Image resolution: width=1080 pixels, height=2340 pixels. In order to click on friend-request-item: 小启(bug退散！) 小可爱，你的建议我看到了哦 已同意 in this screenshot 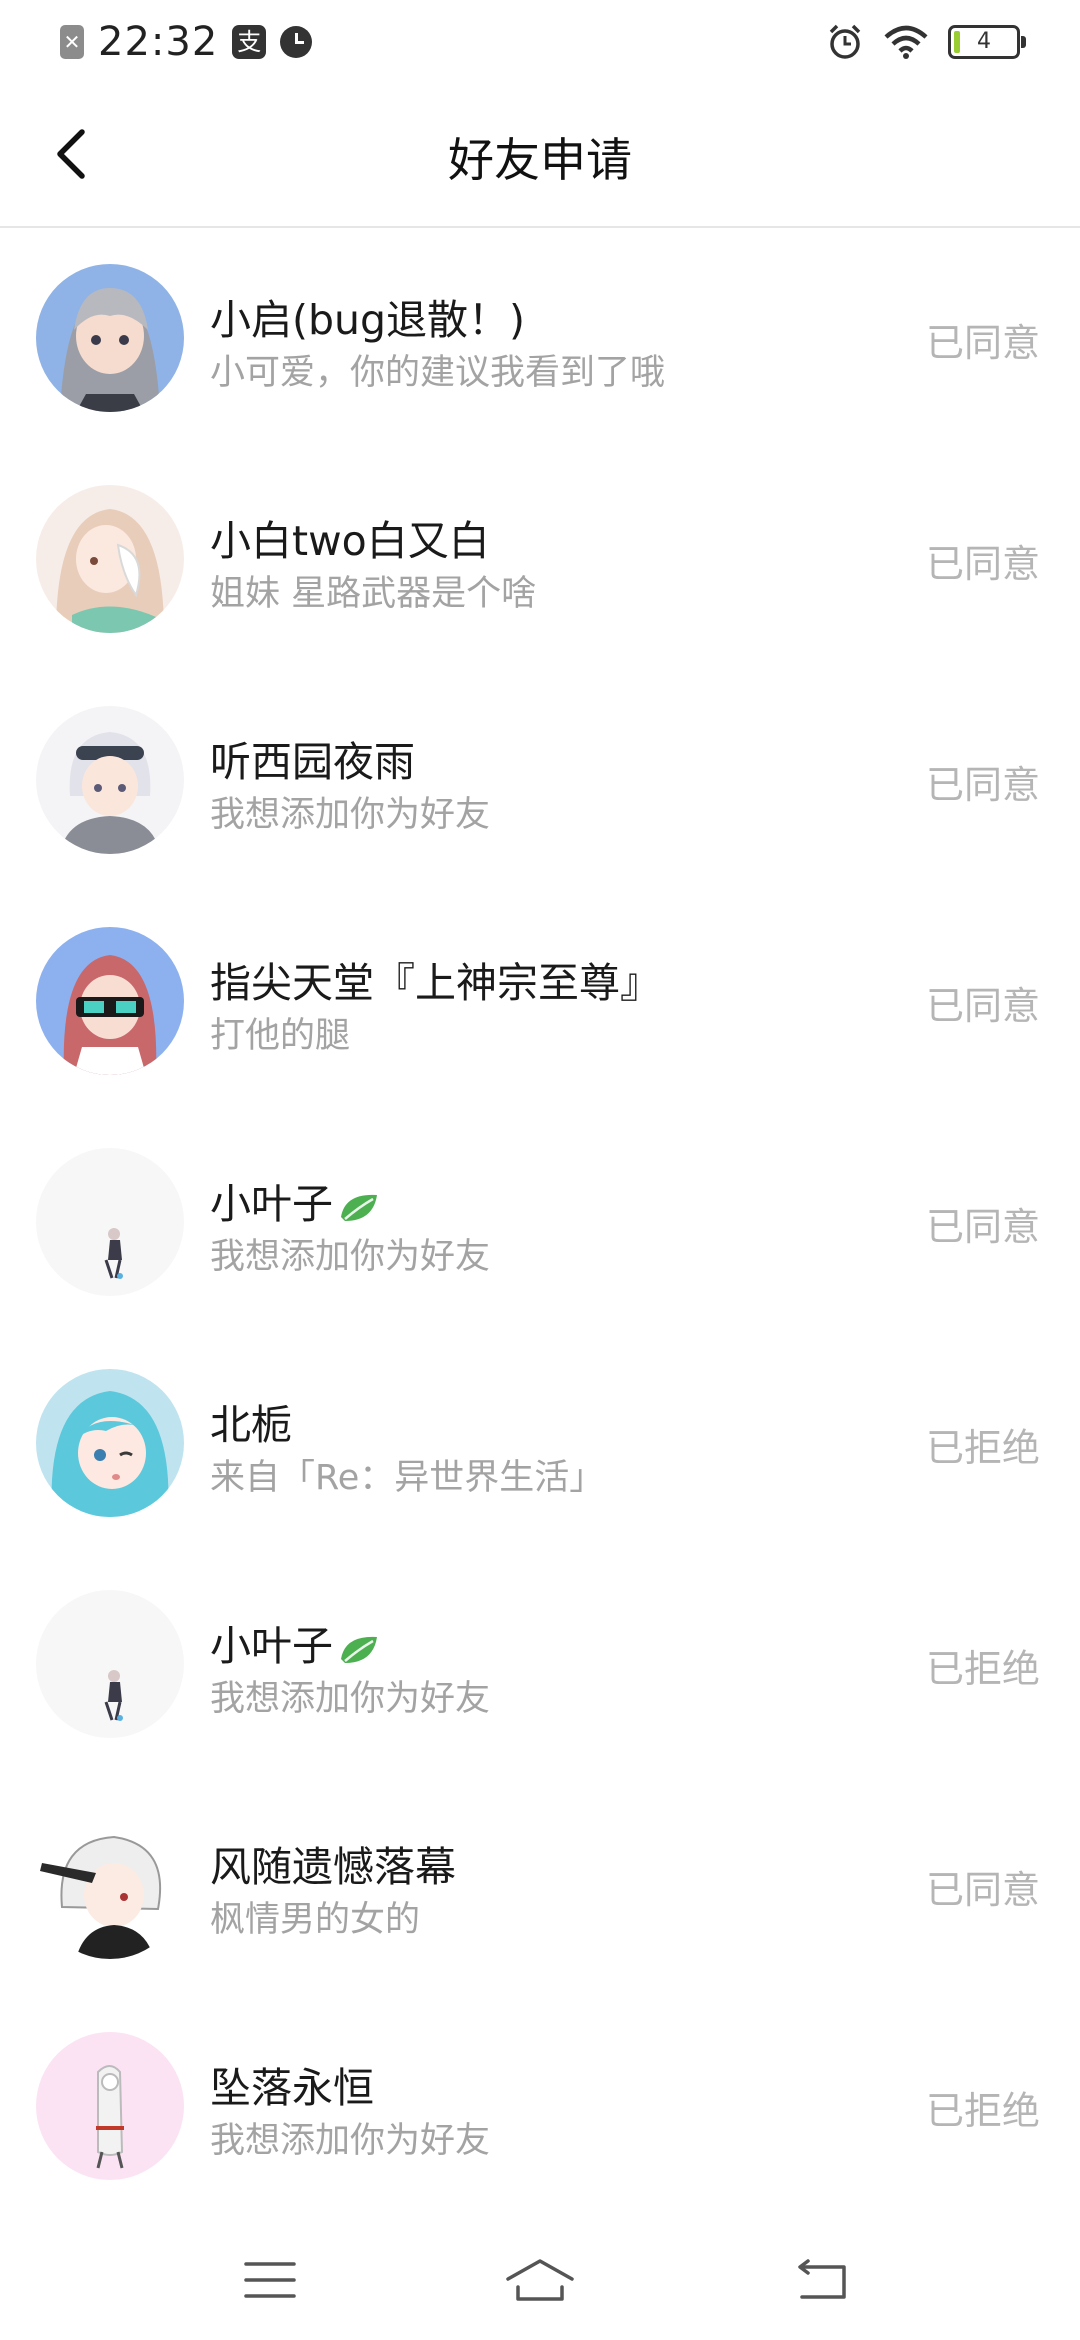, I will do `click(540, 340)`.